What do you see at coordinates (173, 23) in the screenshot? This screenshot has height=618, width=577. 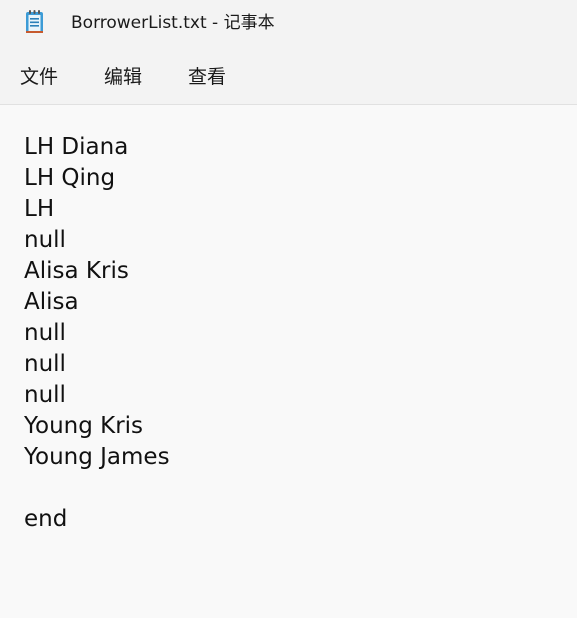 I see `window-title: BorrowerList.txt - 记事本` at bounding box center [173, 23].